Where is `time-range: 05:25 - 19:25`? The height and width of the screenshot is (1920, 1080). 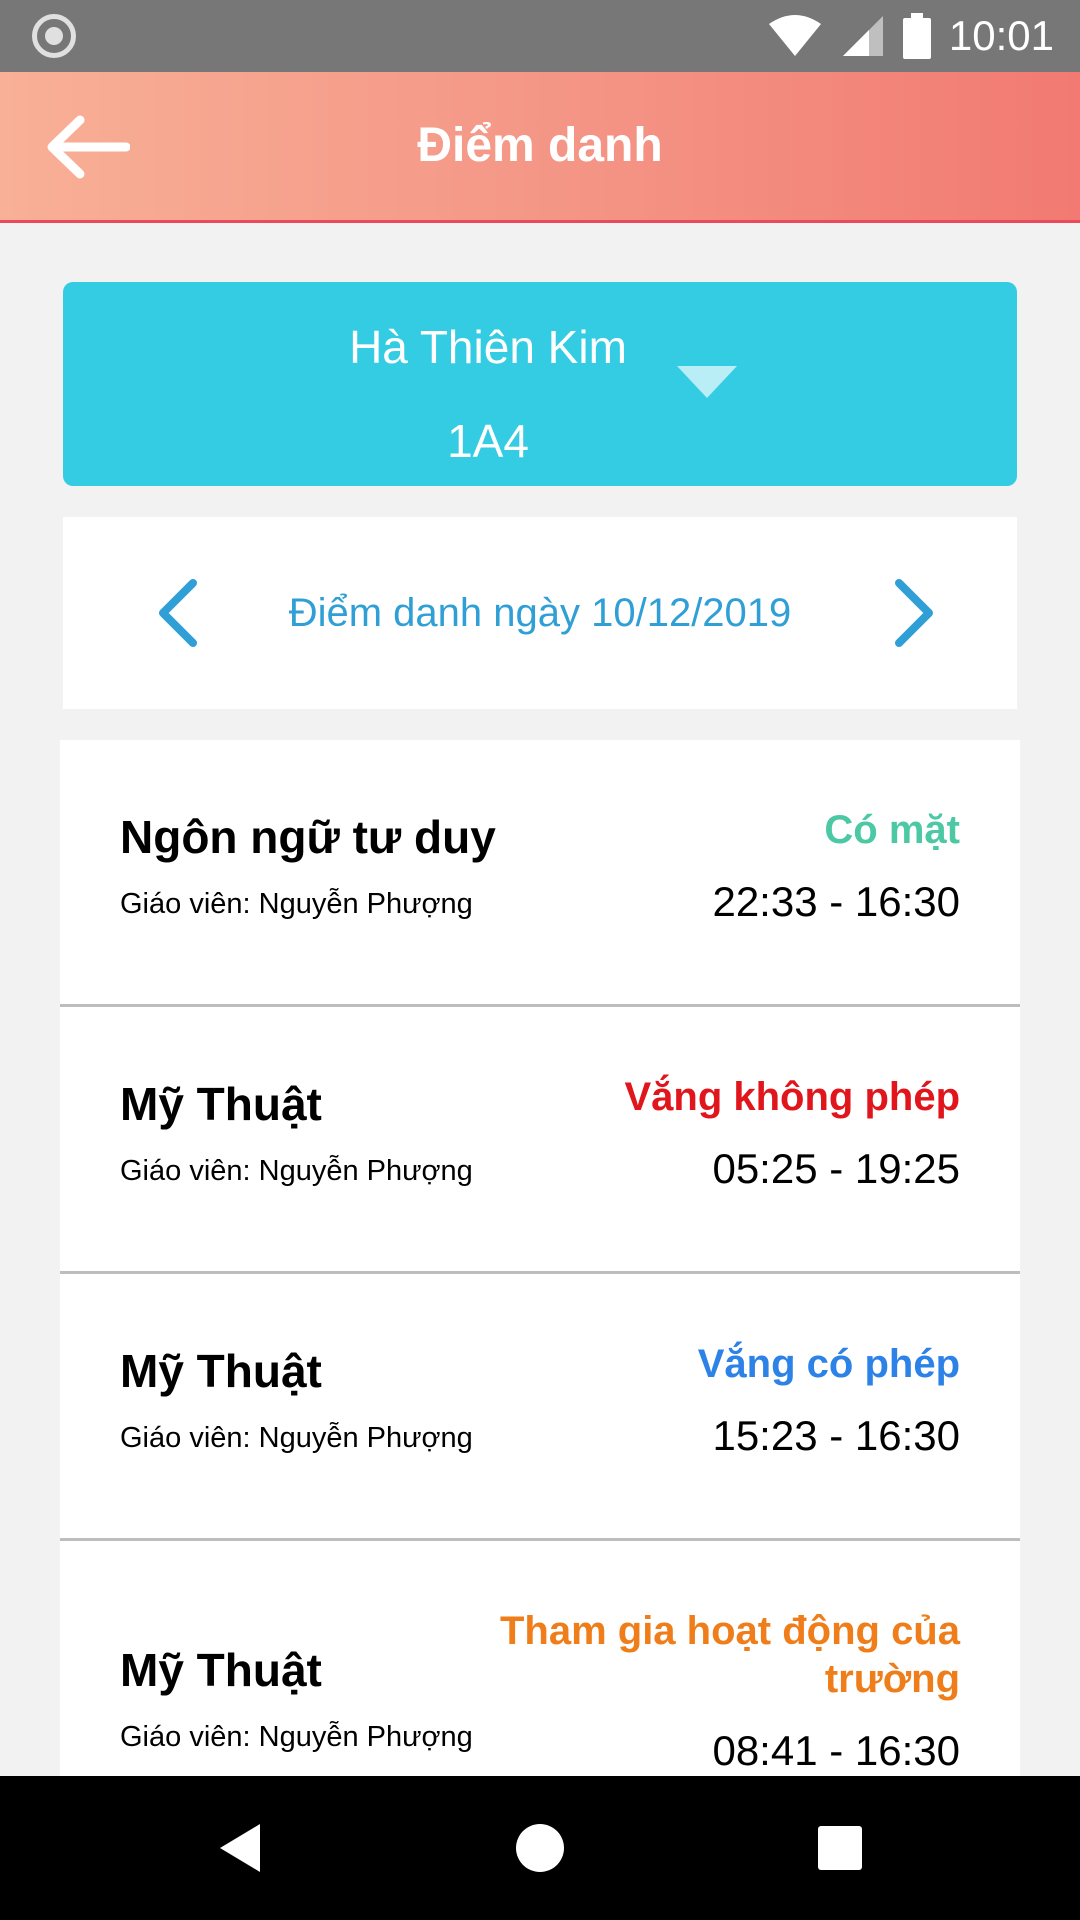
time-range: 05:25 - 19:25 is located at coordinates (836, 1168).